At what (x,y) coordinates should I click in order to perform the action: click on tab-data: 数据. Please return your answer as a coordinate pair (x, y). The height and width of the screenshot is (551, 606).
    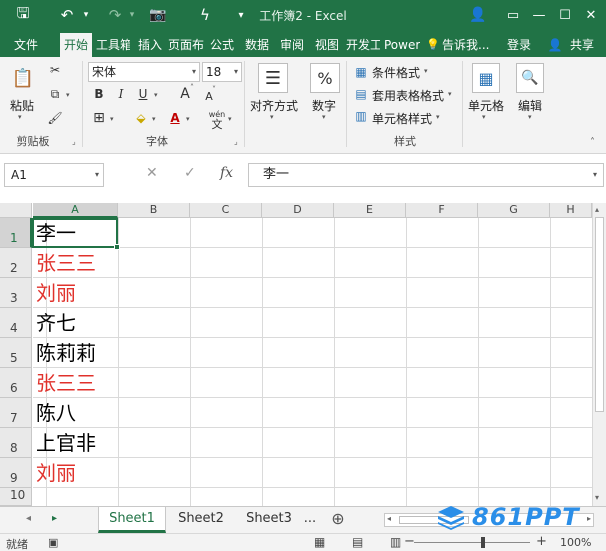
    Looking at the image, I should click on (257, 45).